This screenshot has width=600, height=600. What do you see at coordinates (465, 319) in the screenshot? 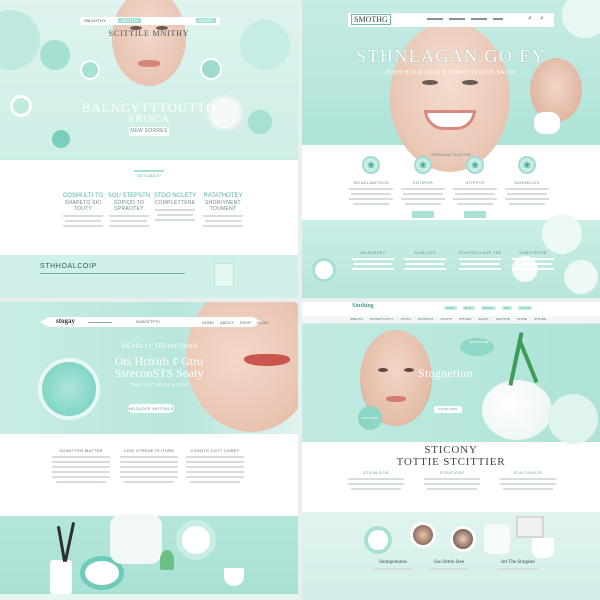
I see `menu-item: STTCRG` at bounding box center [465, 319].